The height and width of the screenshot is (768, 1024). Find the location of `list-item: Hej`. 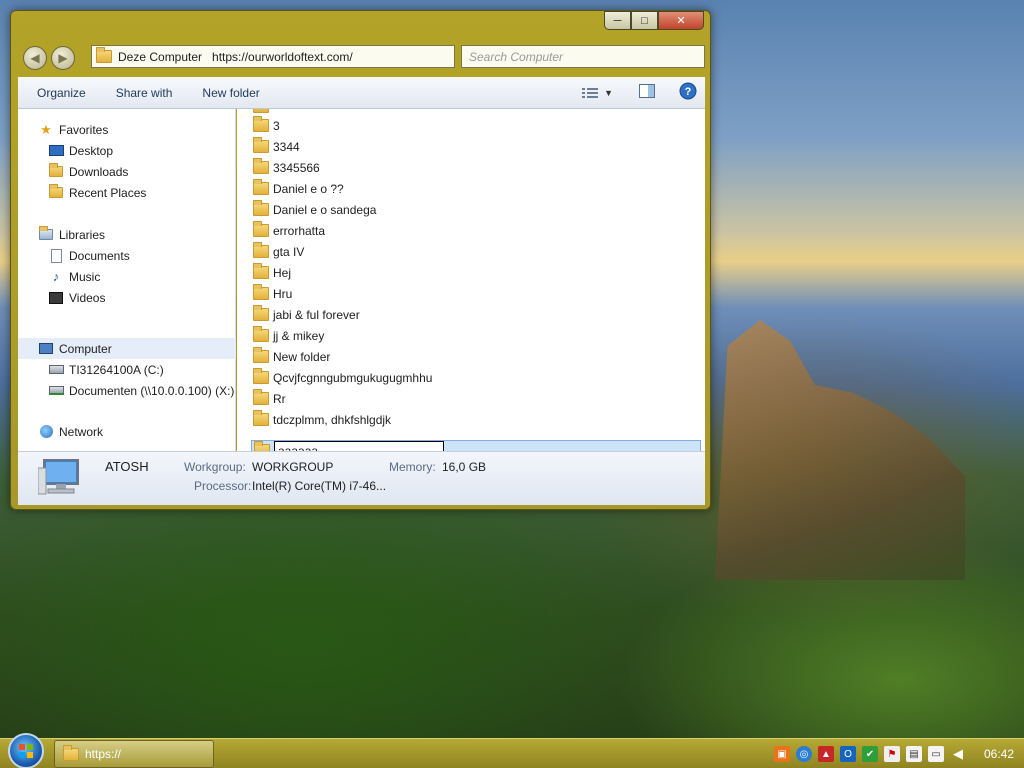

list-item: Hej is located at coordinates (473, 272).